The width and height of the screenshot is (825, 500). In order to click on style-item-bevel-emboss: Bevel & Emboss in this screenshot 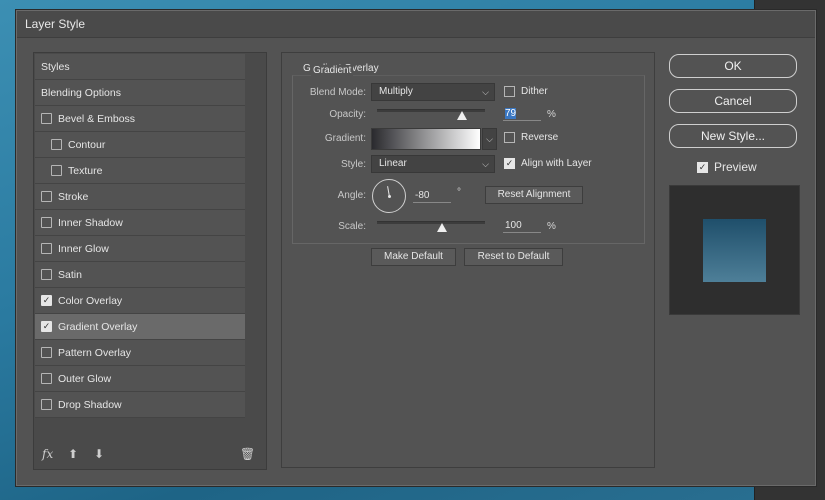, I will do `click(140, 119)`.